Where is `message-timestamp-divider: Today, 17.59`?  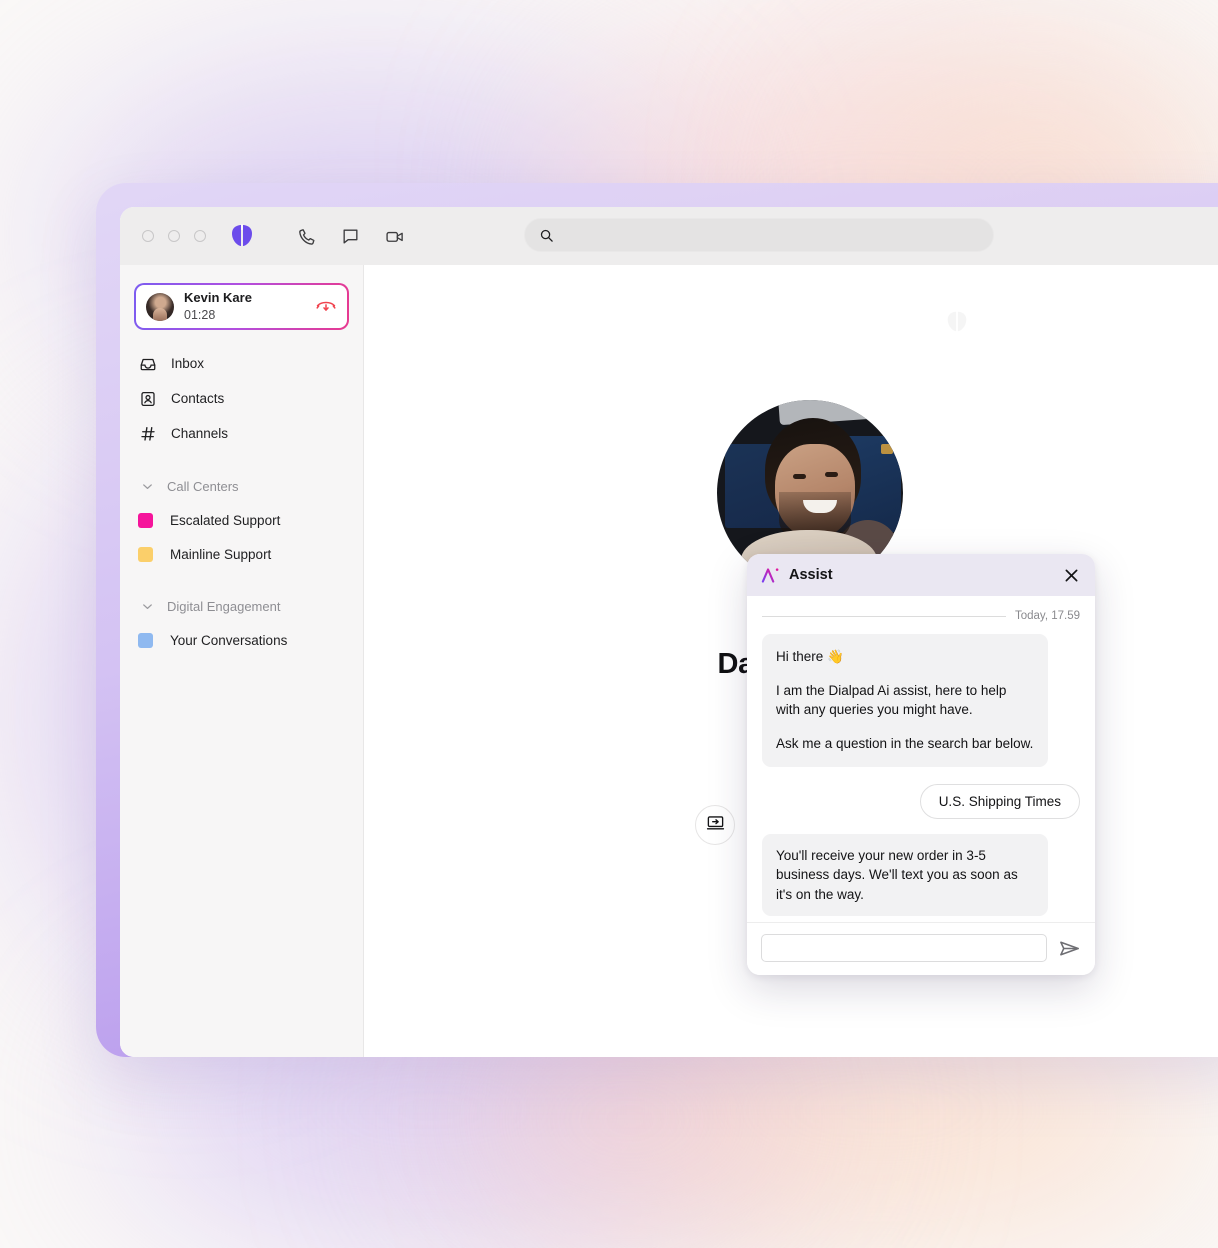 message-timestamp-divider: Today, 17.59 is located at coordinates (921, 616).